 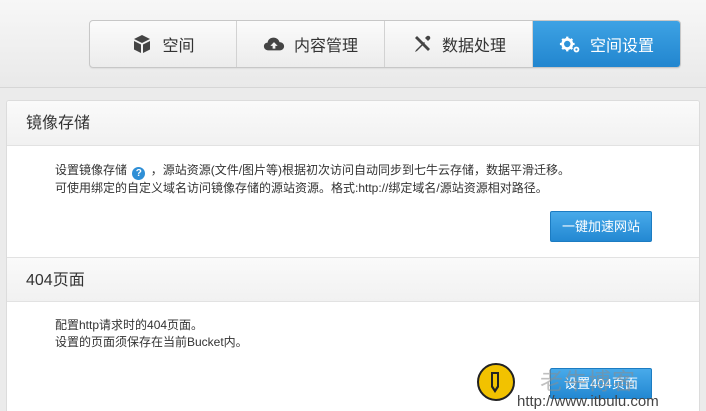 What do you see at coordinates (353, 123) in the screenshot?
I see `mirror-storage-title: 镜像存储` at bounding box center [353, 123].